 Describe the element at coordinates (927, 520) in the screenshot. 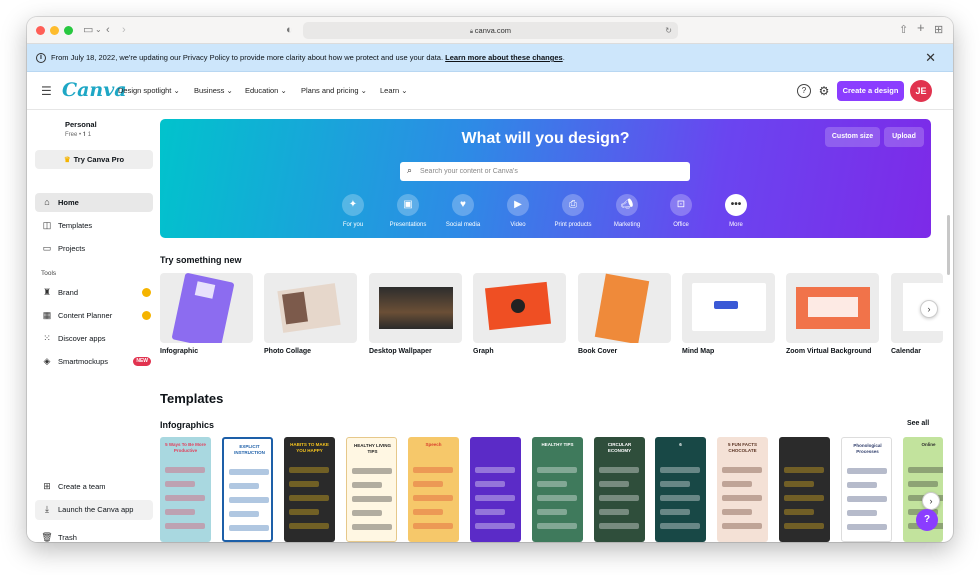

I see `help-button: ?` at that location.